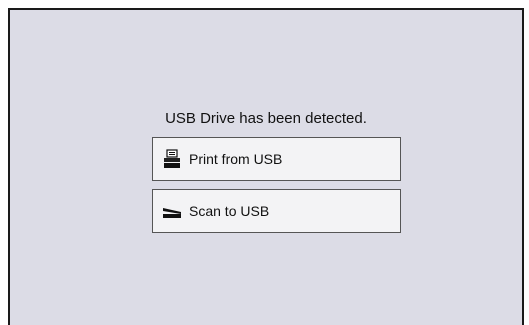 This screenshot has height=325, width=529. I want to click on scan-to-usb-label: Scan to USB, so click(229, 211).